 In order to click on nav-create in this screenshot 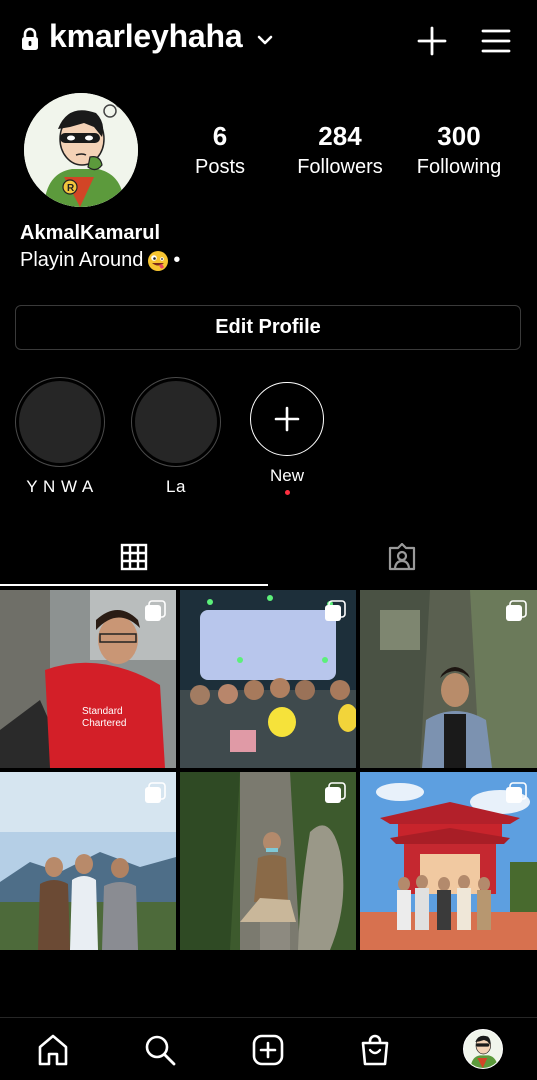, I will do `click(268, 1050)`.